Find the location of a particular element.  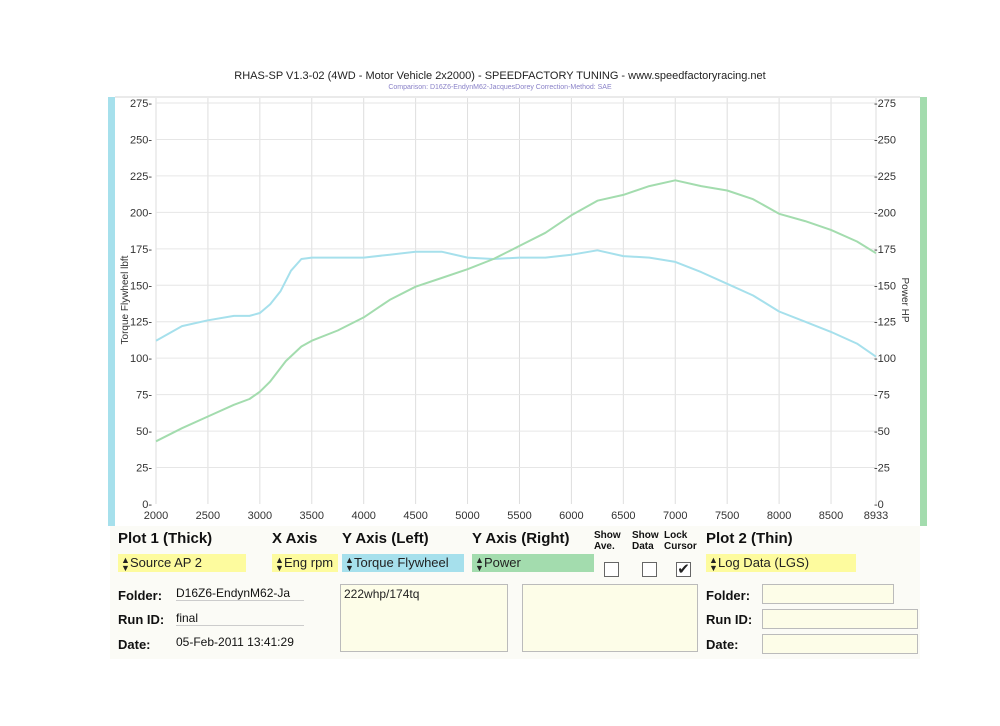

folder-label-2: Folder: is located at coordinates (728, 595).